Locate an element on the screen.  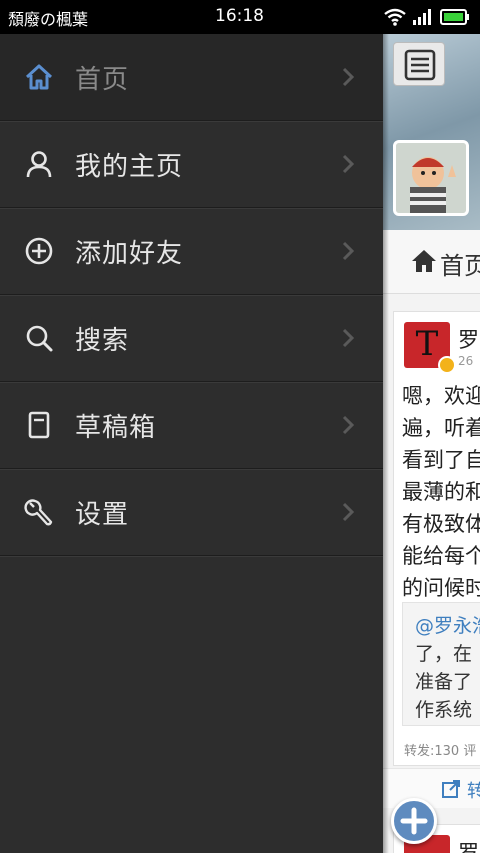
tab-home-label: 首页 is located at coordinates (460, 266).